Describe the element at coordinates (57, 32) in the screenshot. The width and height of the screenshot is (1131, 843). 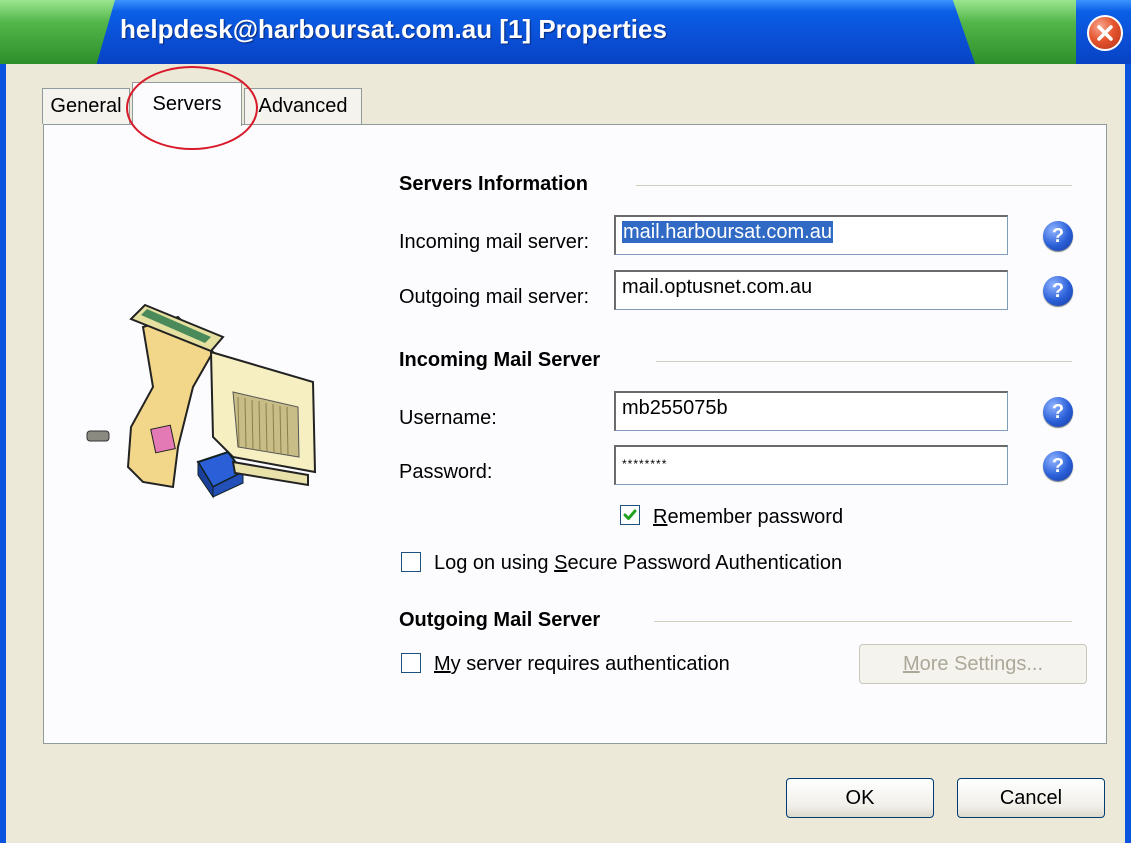
I see `title-bar-decoration-left` at that location.